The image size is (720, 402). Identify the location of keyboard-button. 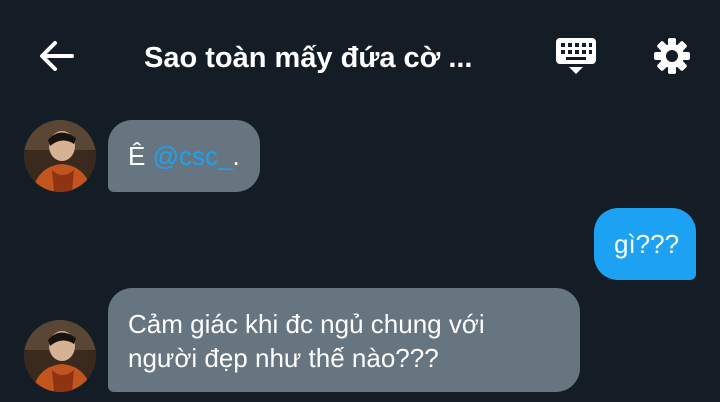
(576, 58).